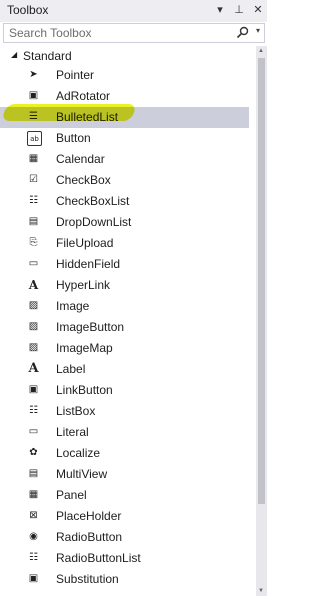 The height and width of the screenshot is (596, 320). Describe the element at coordinates (71, 369) in the screenshot. I see `toolbox-item-label: Label` at that location.